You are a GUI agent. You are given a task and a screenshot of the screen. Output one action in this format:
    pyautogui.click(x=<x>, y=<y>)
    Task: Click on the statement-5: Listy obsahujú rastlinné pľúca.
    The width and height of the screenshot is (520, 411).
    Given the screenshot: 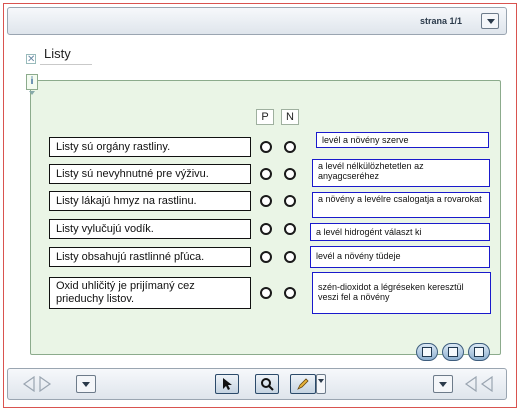 What is the action you would take?
    pyautogui.click(x=150, y=257)
    